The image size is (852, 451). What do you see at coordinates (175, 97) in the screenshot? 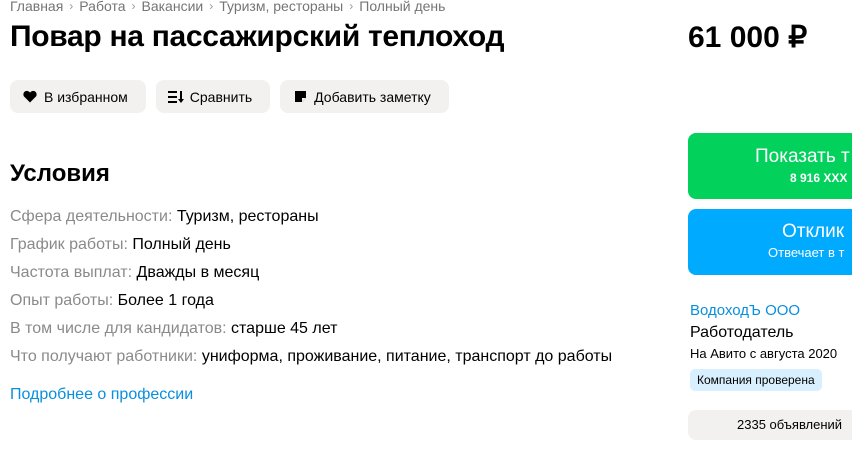
I see `compare-icon` at bounding box center [175, 97].